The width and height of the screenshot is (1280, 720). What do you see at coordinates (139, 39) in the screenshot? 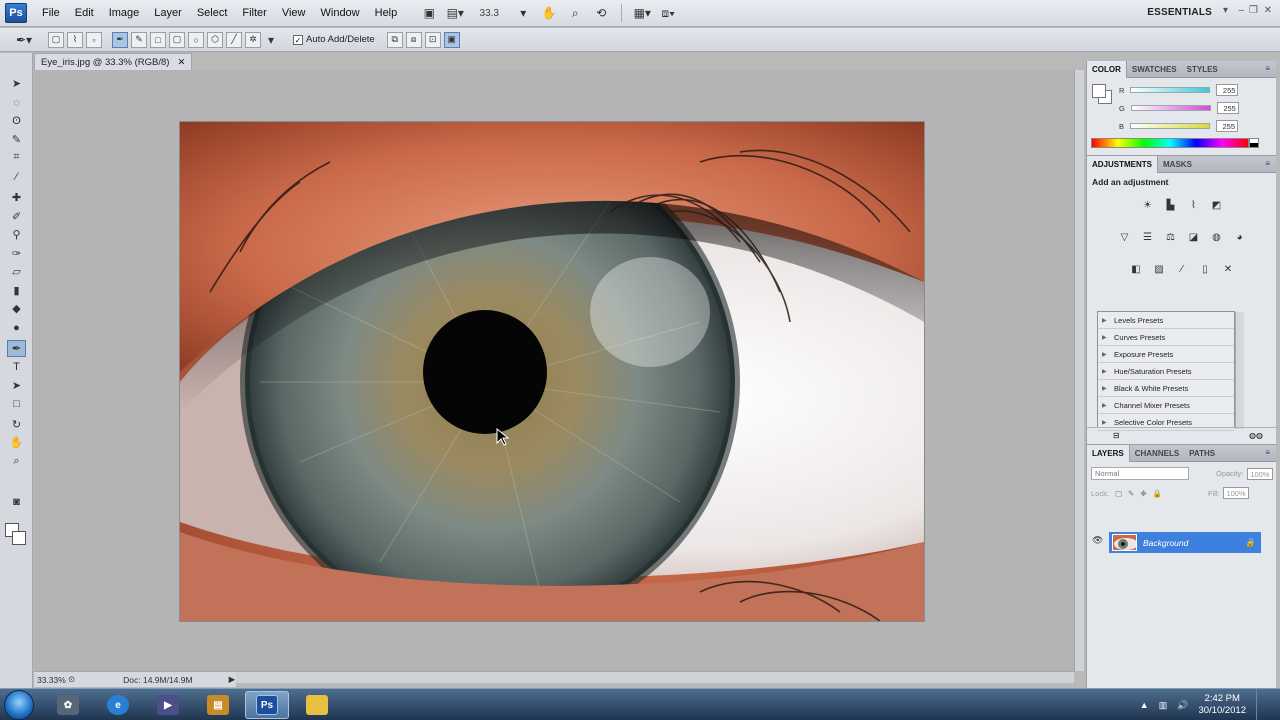
I see `freeform-pen-button: ✎` at bounding box center [139, 39].